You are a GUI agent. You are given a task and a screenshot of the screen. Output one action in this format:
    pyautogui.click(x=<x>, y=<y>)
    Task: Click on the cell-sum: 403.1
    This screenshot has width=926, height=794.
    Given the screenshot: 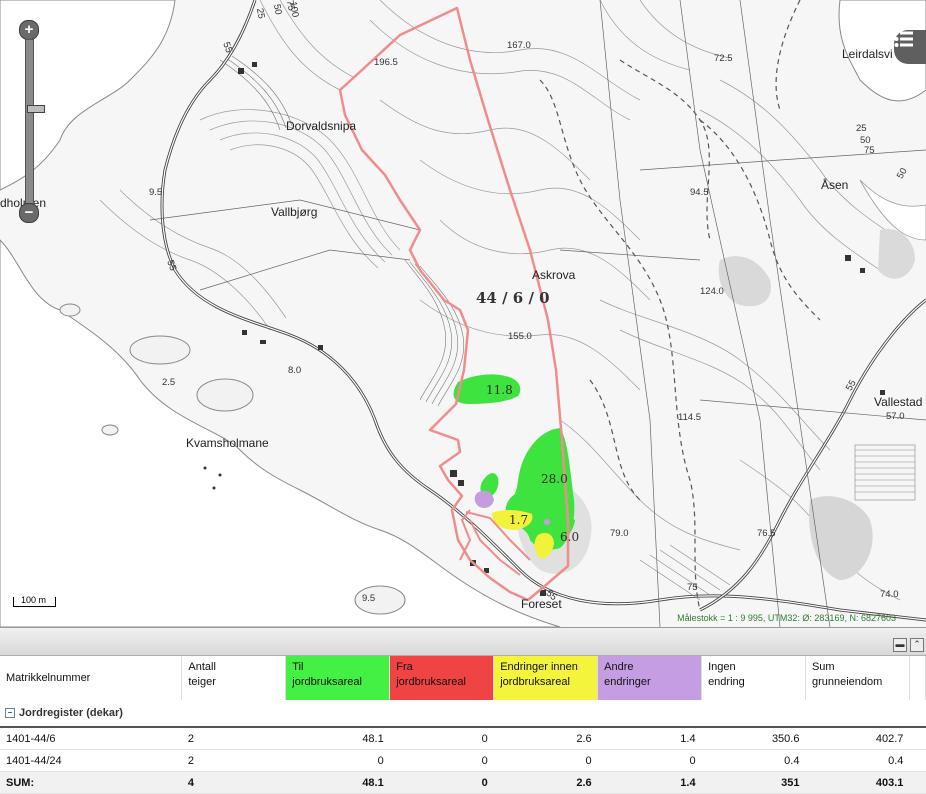 What is the action you would take?
    pyautogui.click(x=857, y=782)
    